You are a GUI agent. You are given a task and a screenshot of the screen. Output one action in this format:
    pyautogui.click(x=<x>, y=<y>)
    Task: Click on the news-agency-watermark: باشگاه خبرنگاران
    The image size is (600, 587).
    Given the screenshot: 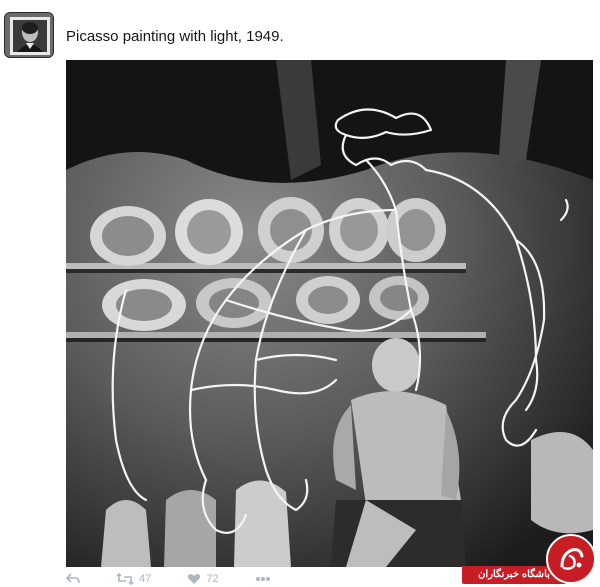 What is the action you would take?
    pyautogui.click(x=530, y=558)
    